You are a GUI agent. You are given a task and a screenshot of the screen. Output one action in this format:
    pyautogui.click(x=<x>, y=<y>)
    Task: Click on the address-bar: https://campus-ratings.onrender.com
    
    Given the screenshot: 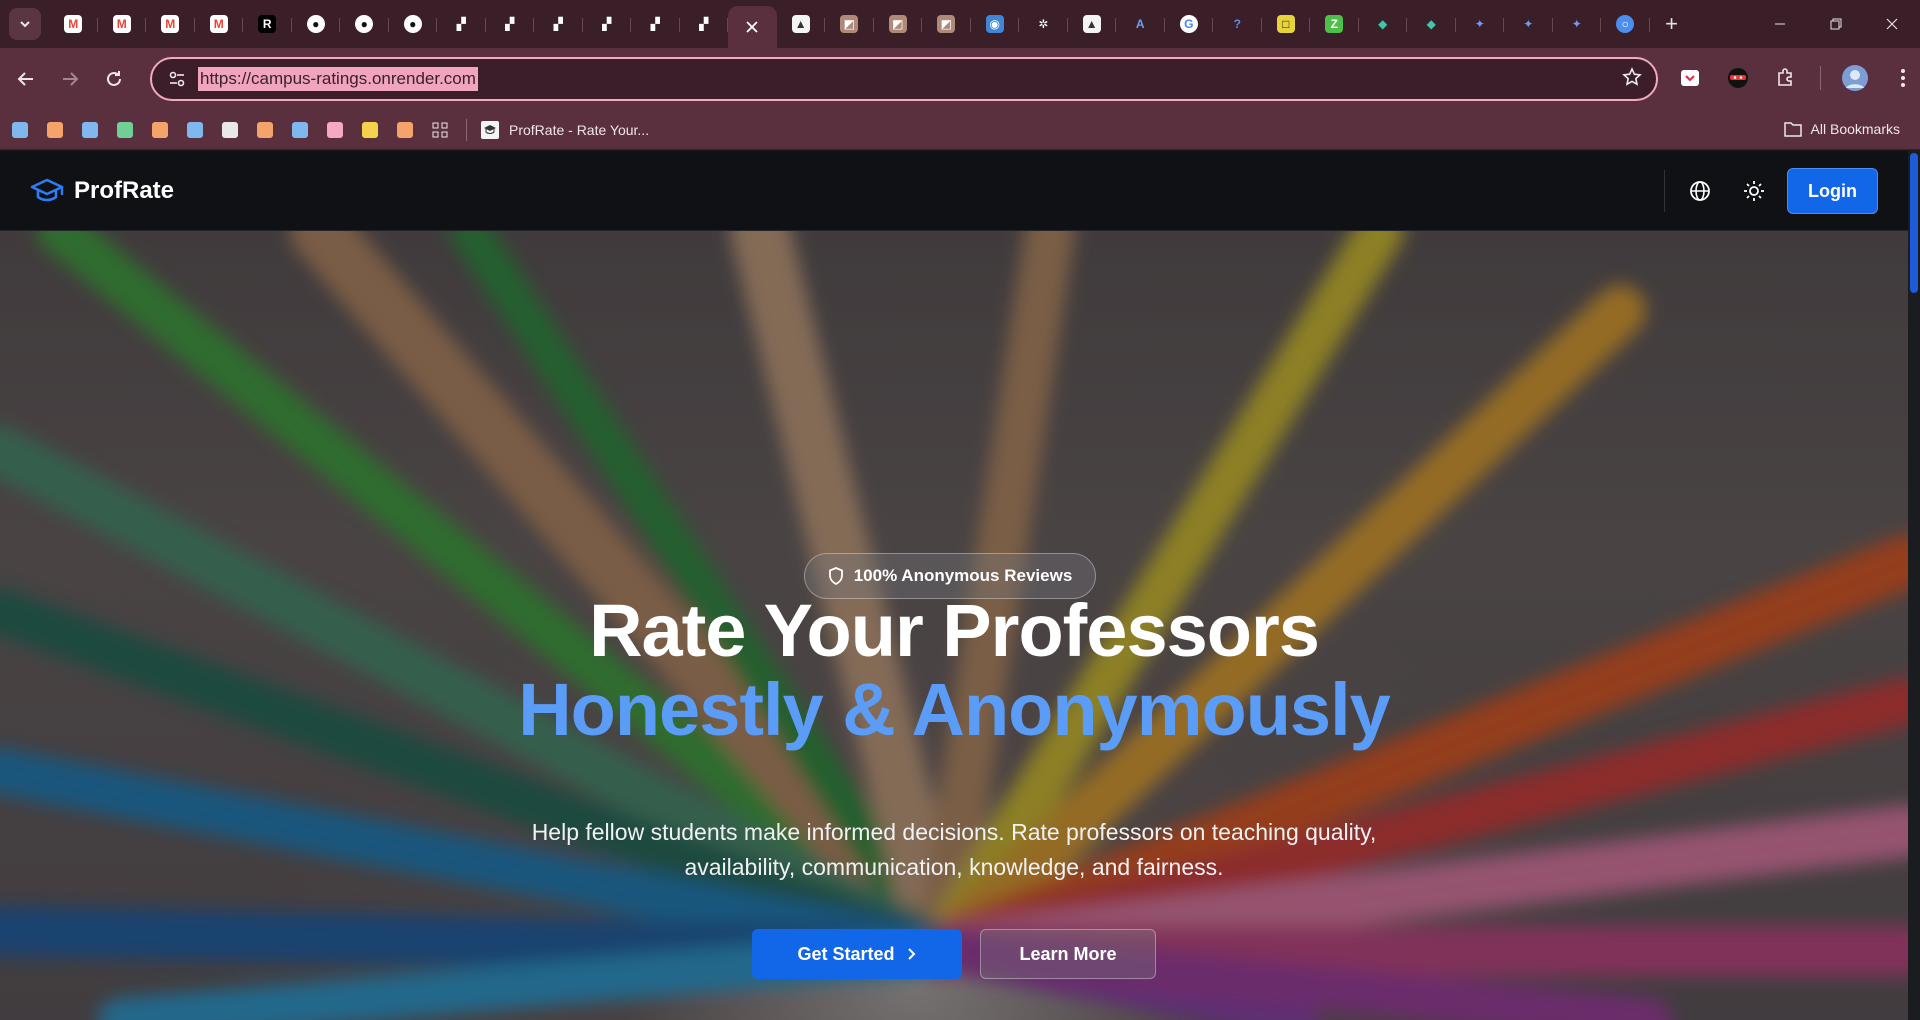 What is the action you would take?
    pyautogui.click(x=904, y=79)
    